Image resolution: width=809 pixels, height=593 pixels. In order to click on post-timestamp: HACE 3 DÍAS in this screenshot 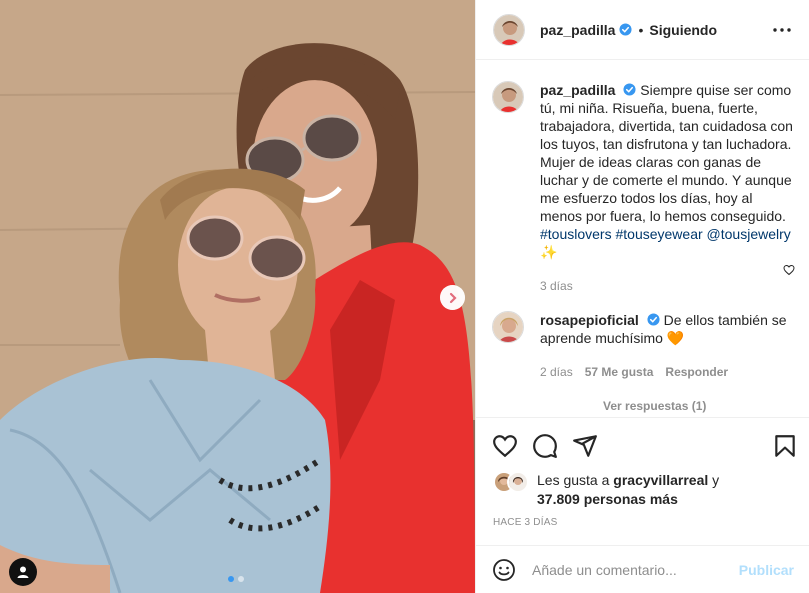, I will do `click(525, 522)`.